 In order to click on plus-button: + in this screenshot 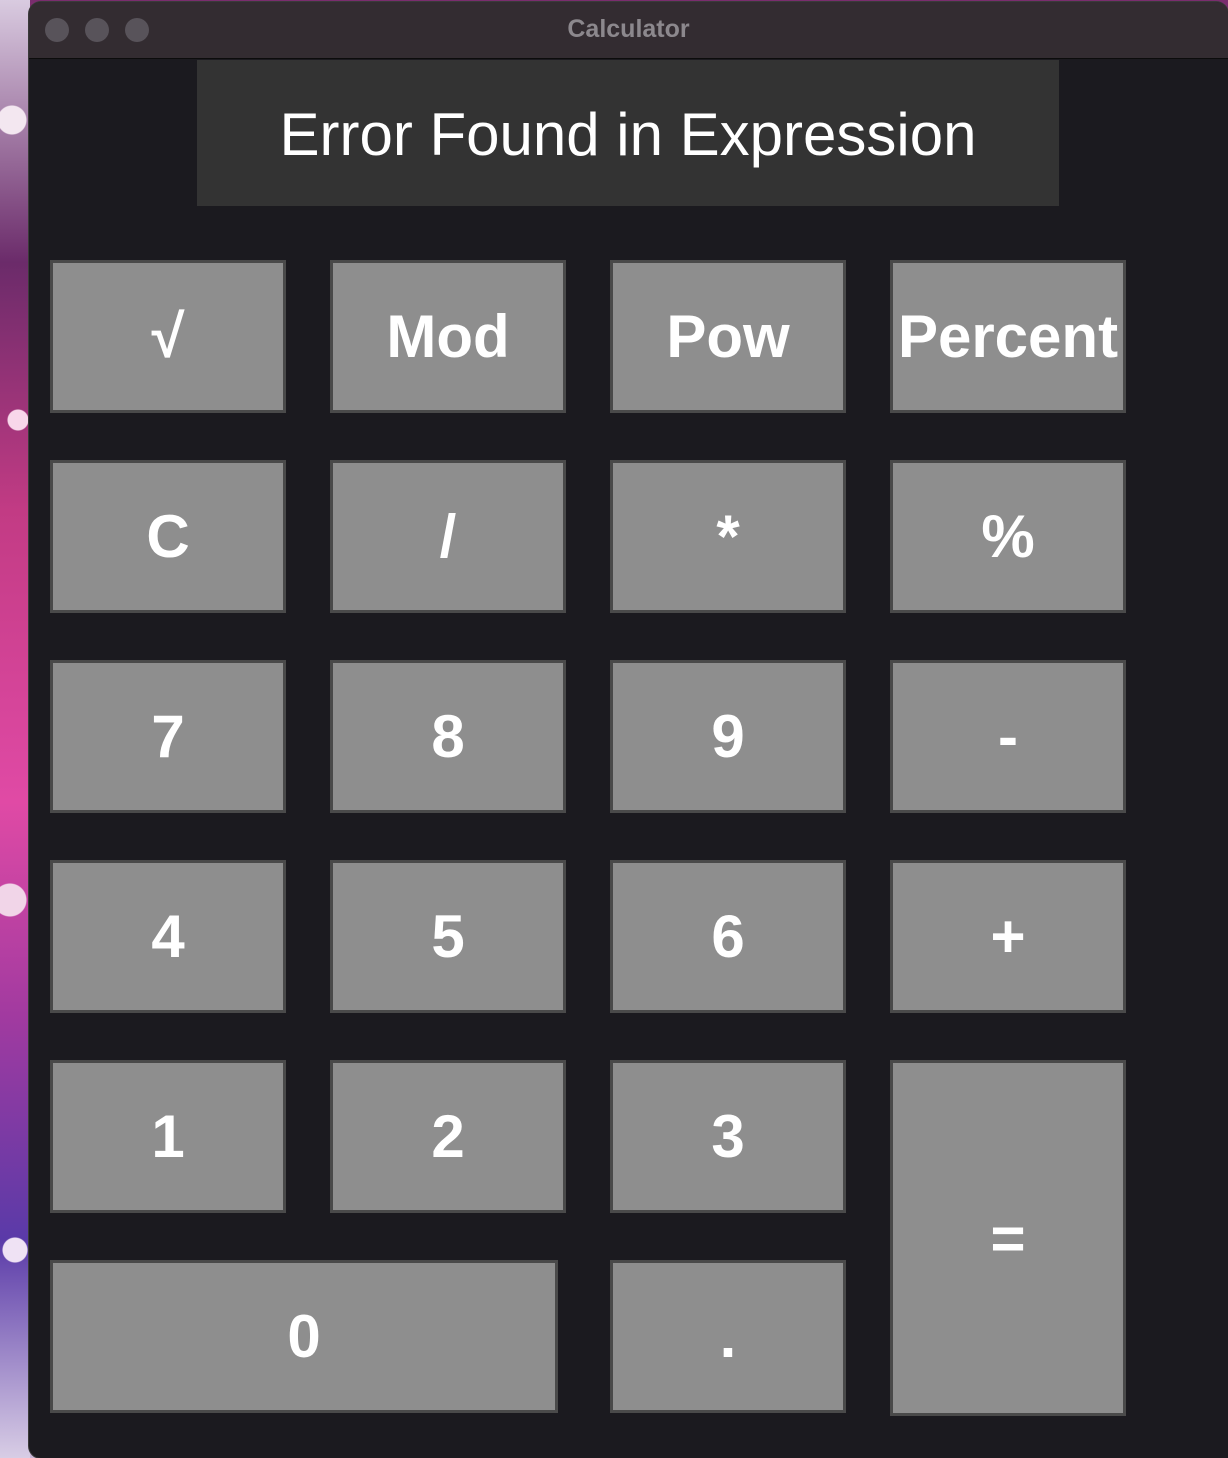, I will do `click(1008, 936)`.